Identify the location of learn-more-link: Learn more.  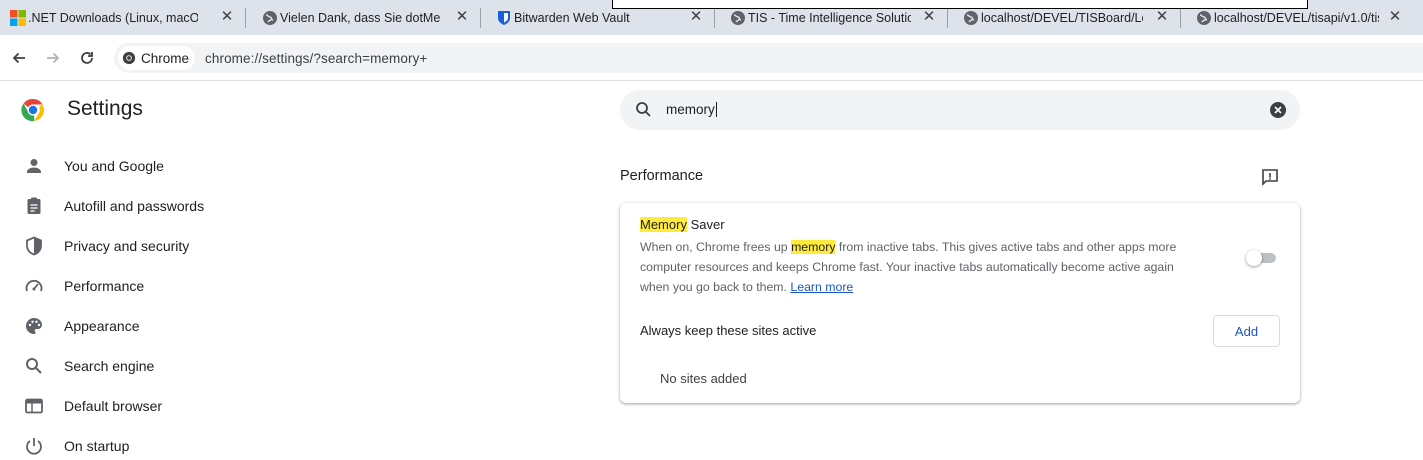
(821, 287).